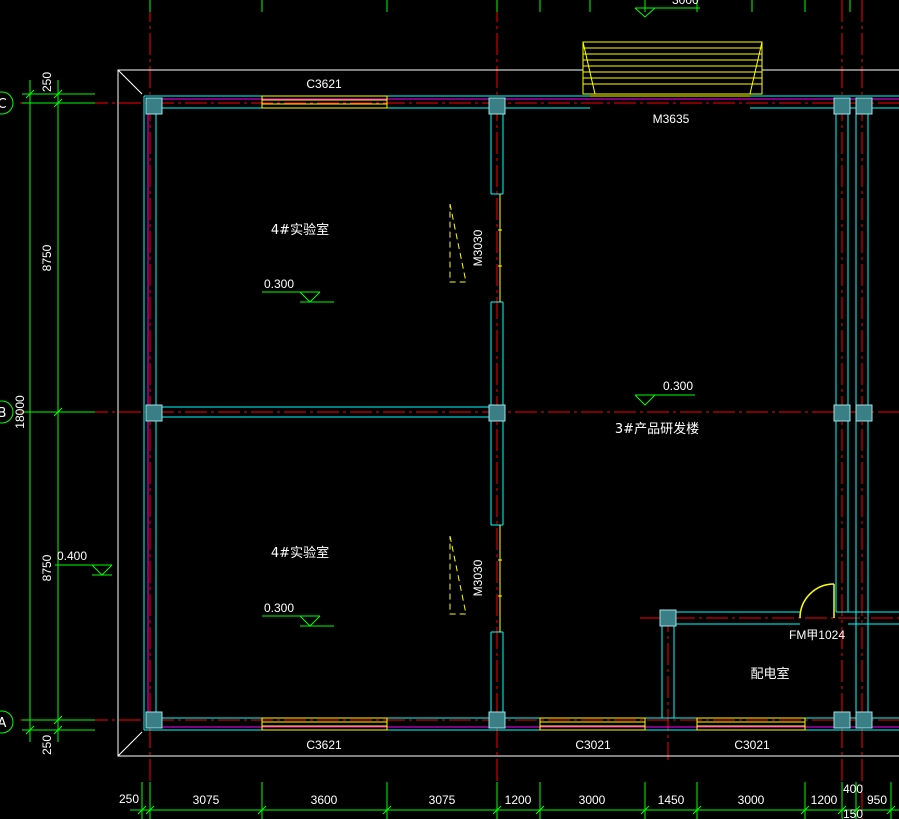 The image size is (899, 819). I want to click on elevation-label-lower: 0.300, so click(279, 608).